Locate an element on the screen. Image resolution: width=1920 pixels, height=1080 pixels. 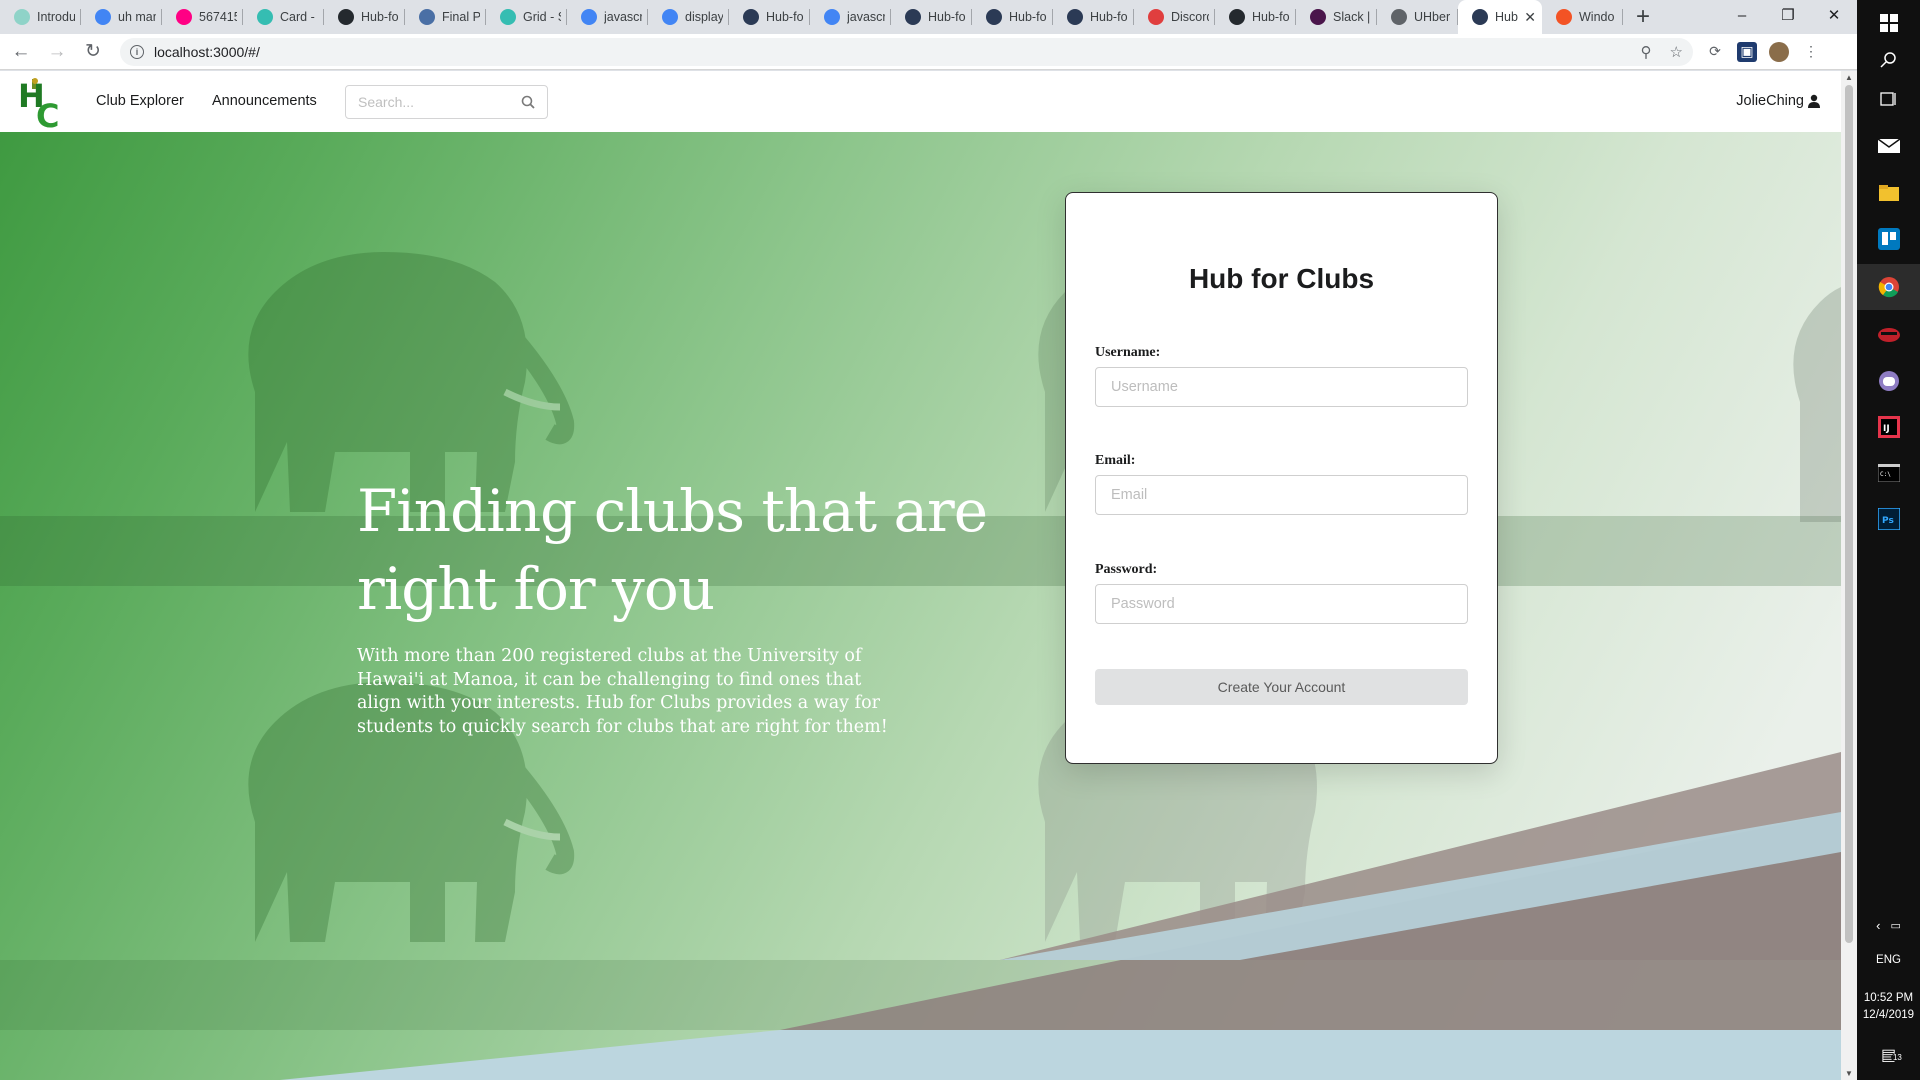
browser-tab: uh man is located at coordinates (121, 17).